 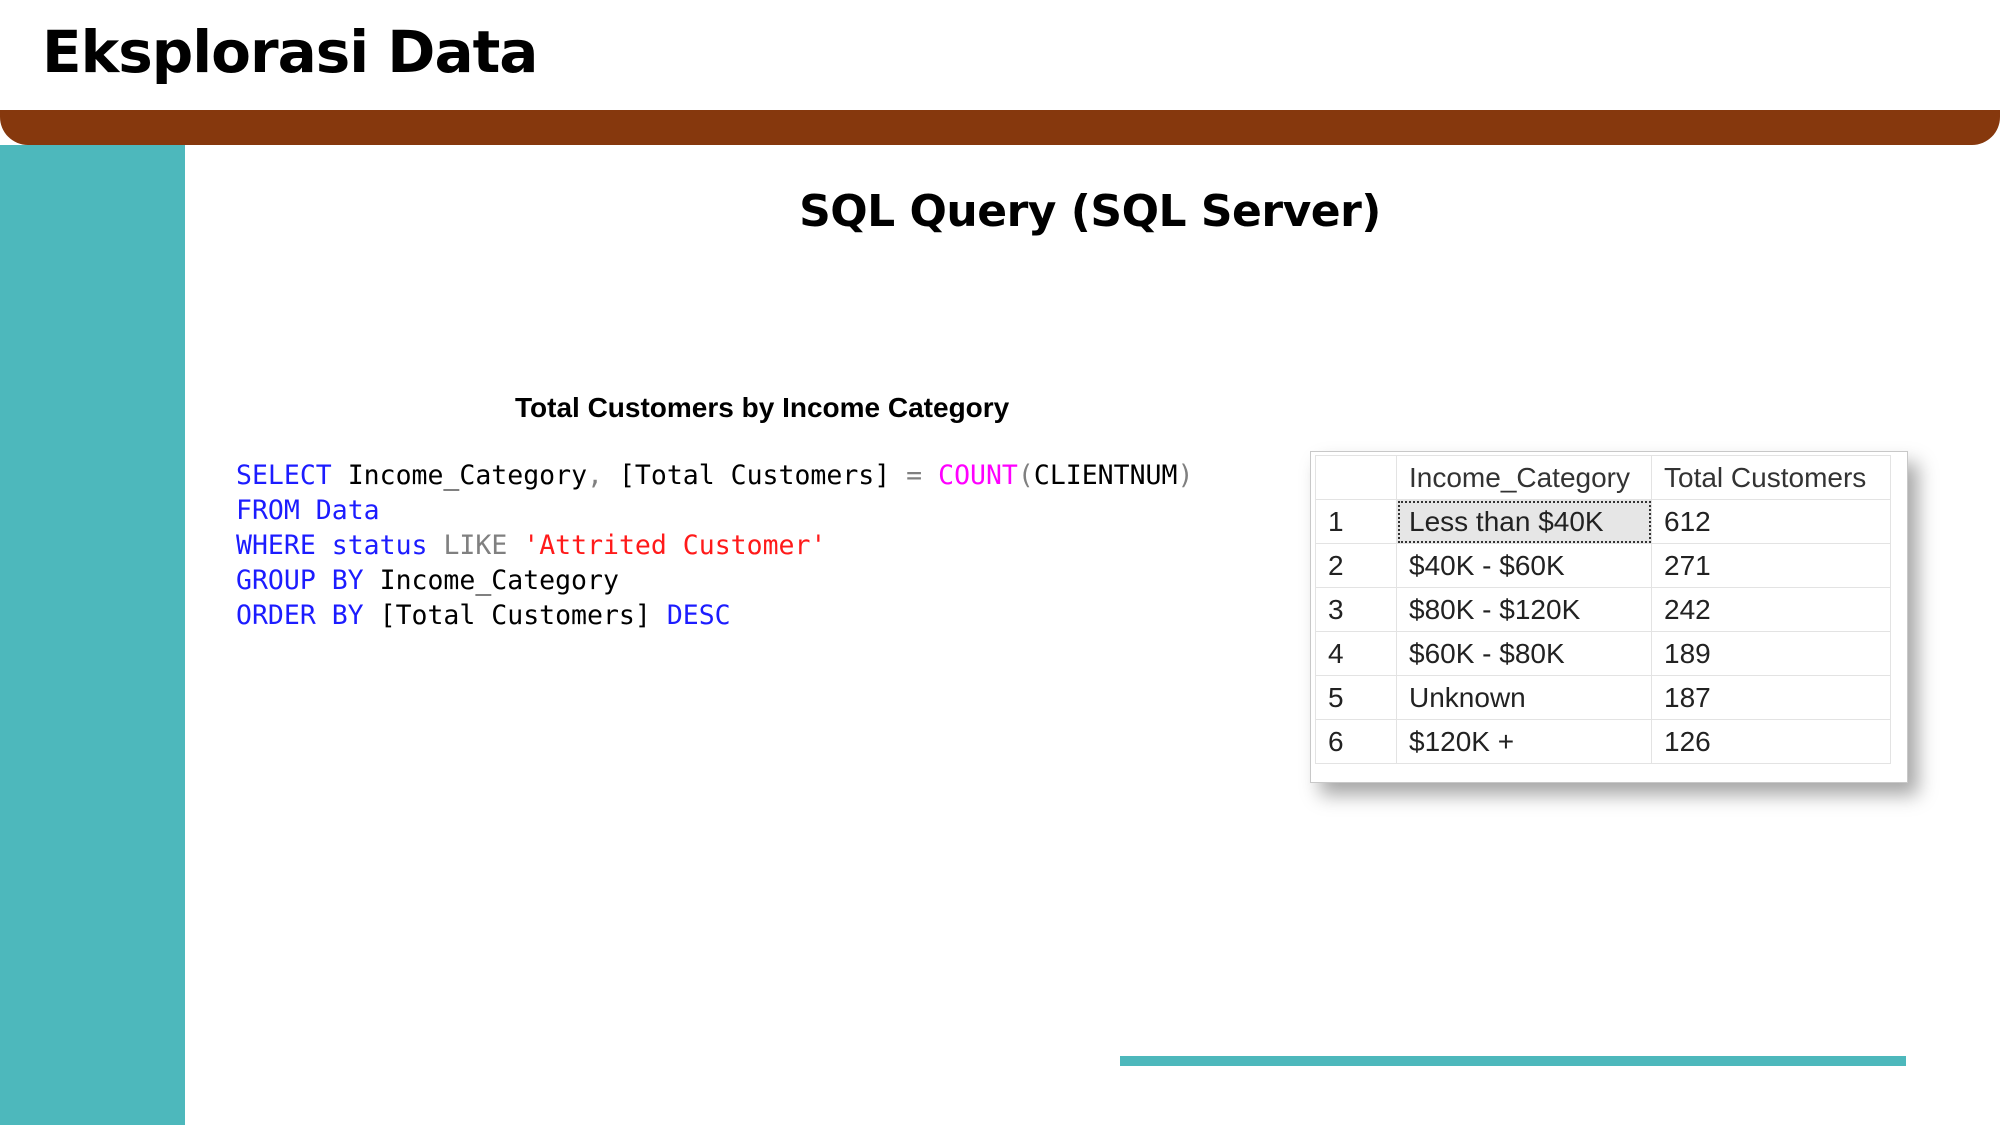 What do you see at coordinates (1771, 697) in the screenshot?
I see `total-cell: 187` at bounding box center [1771, 697].